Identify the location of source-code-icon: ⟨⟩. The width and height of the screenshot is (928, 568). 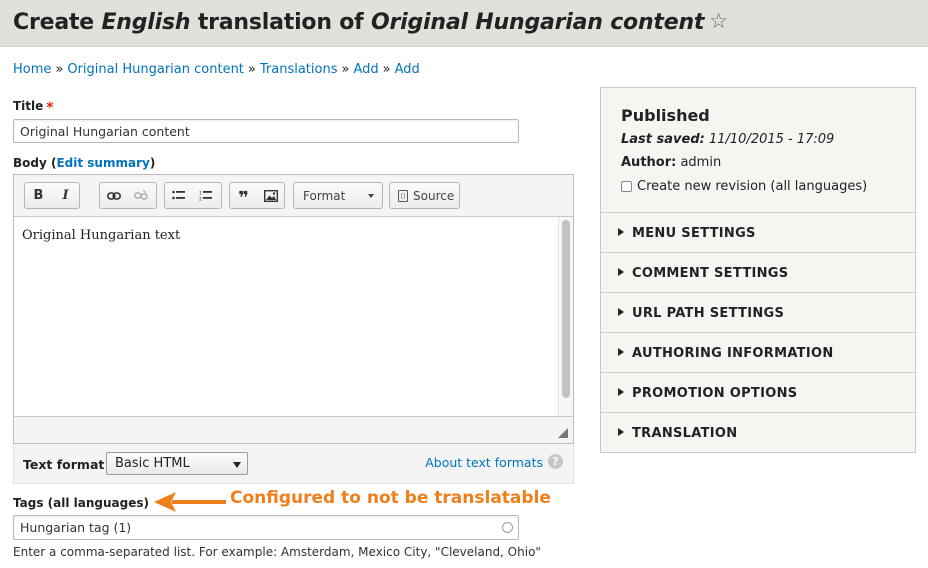
(403, 195).